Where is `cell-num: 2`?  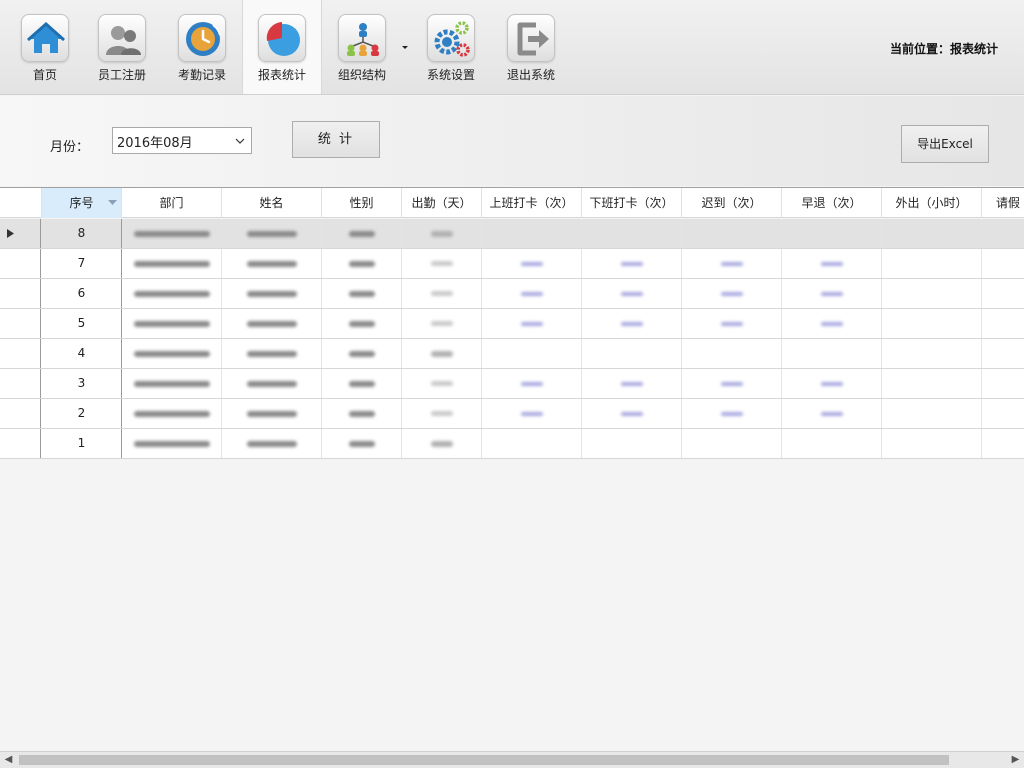
cell-num: 2 is located at coordinates (82, 413).